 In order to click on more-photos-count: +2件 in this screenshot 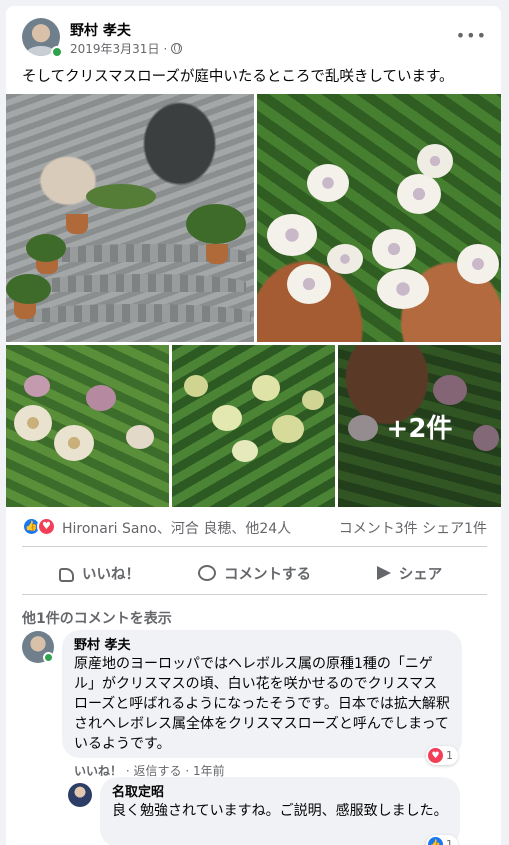, I will do `click(419, 426)`.